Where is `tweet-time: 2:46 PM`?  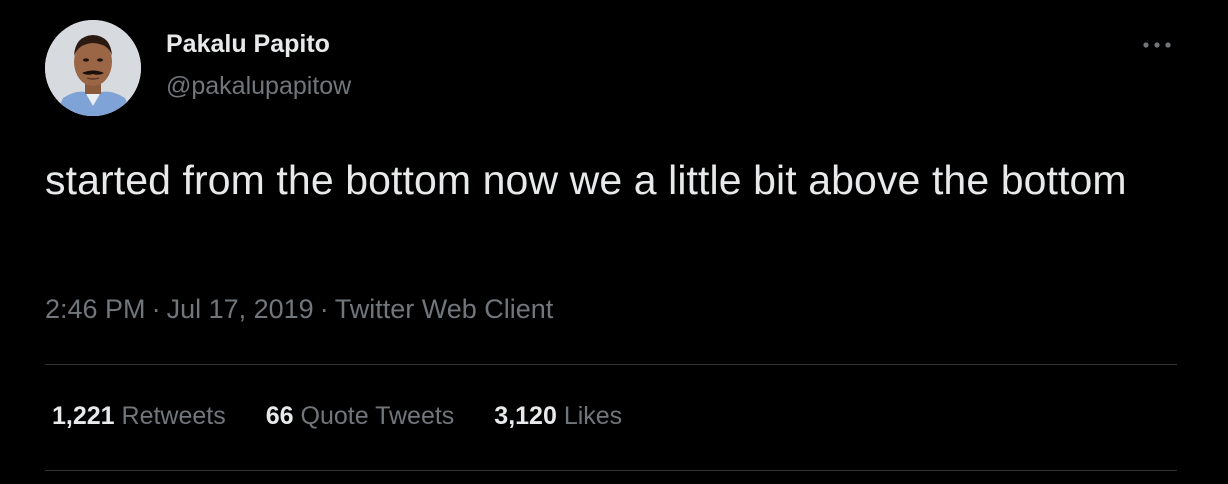
tweet-time: 2:46 PM is located at coordinates (95, 309).